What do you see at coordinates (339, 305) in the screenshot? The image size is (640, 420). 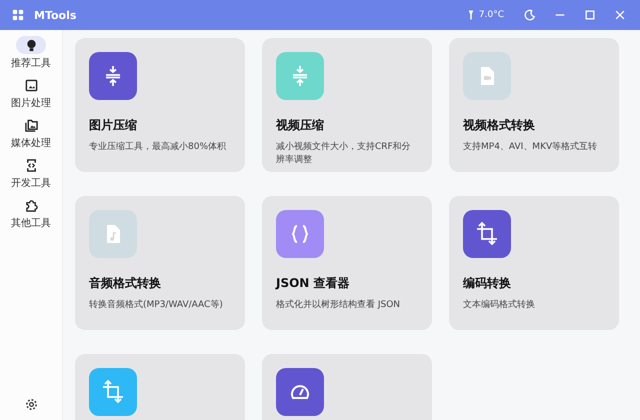 I see `card-description: 格式化并以树形结构查看 JSON` at bounding box center [339, 305].